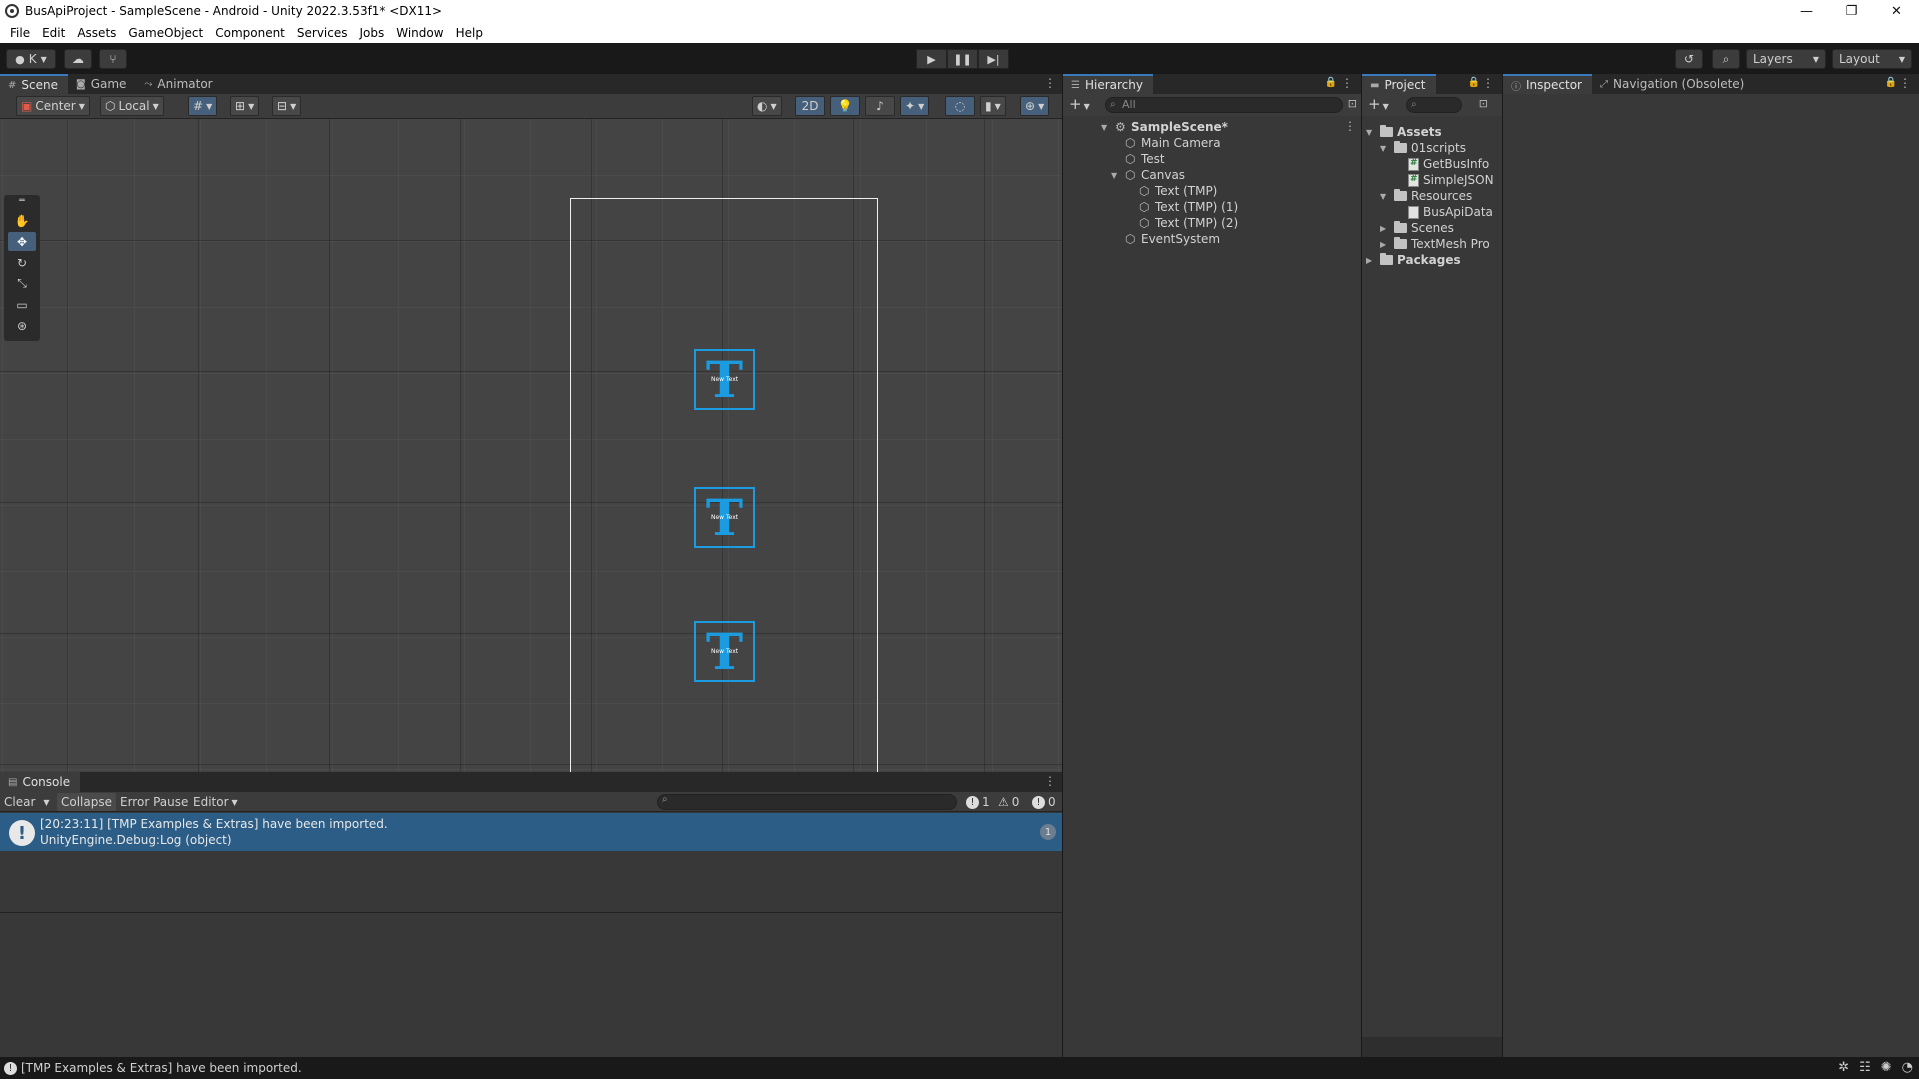  I want to click on tab-navigation: ⤢ Navigation (Obsolete), so click(1673, 84).